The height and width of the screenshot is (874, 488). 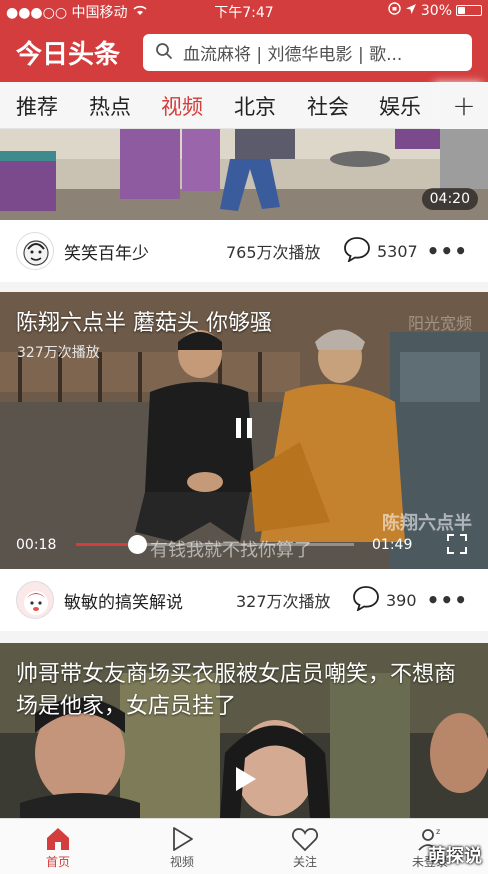 What do you see at coordinates (400, 106) in the screenshot?
I see `tab-entertainment: 娱乐` at bounding box center [400, 106].